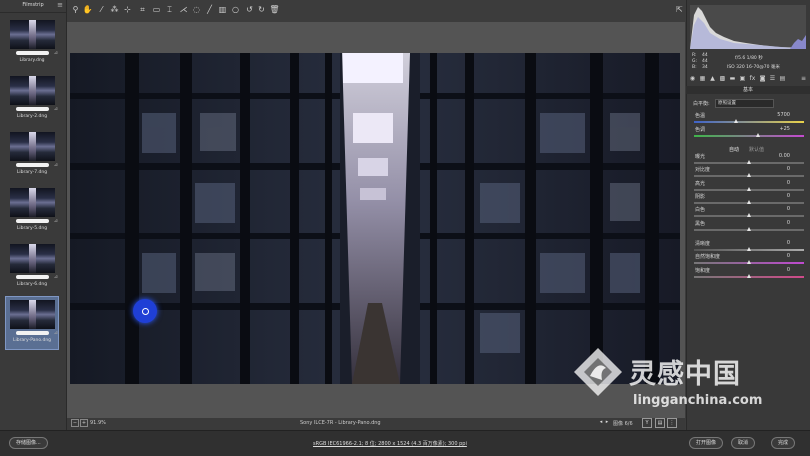 The width and height of the screenshot is (810, 456). Describe the element at coordinates (772, 78) in the screenshot. I see `presets-icon: ☰` at that location.